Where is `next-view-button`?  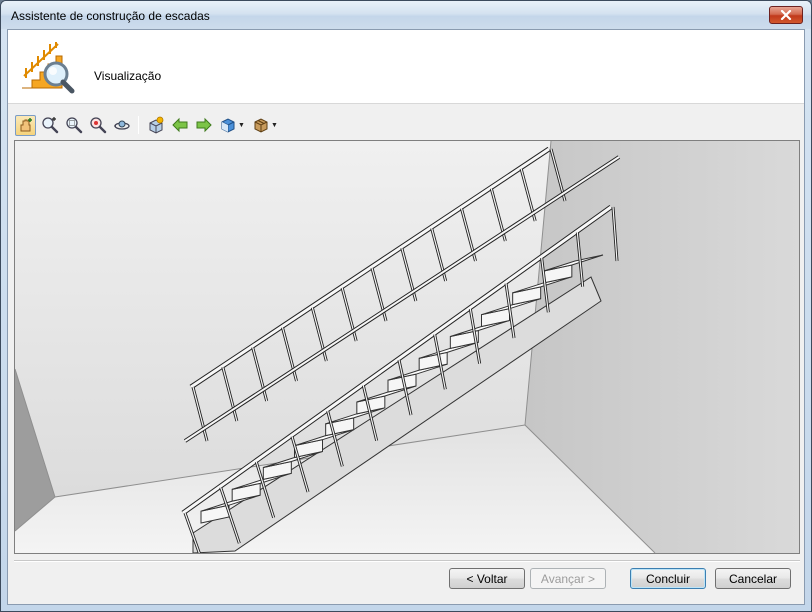 next-view-button is located at coordinates (203, 125).